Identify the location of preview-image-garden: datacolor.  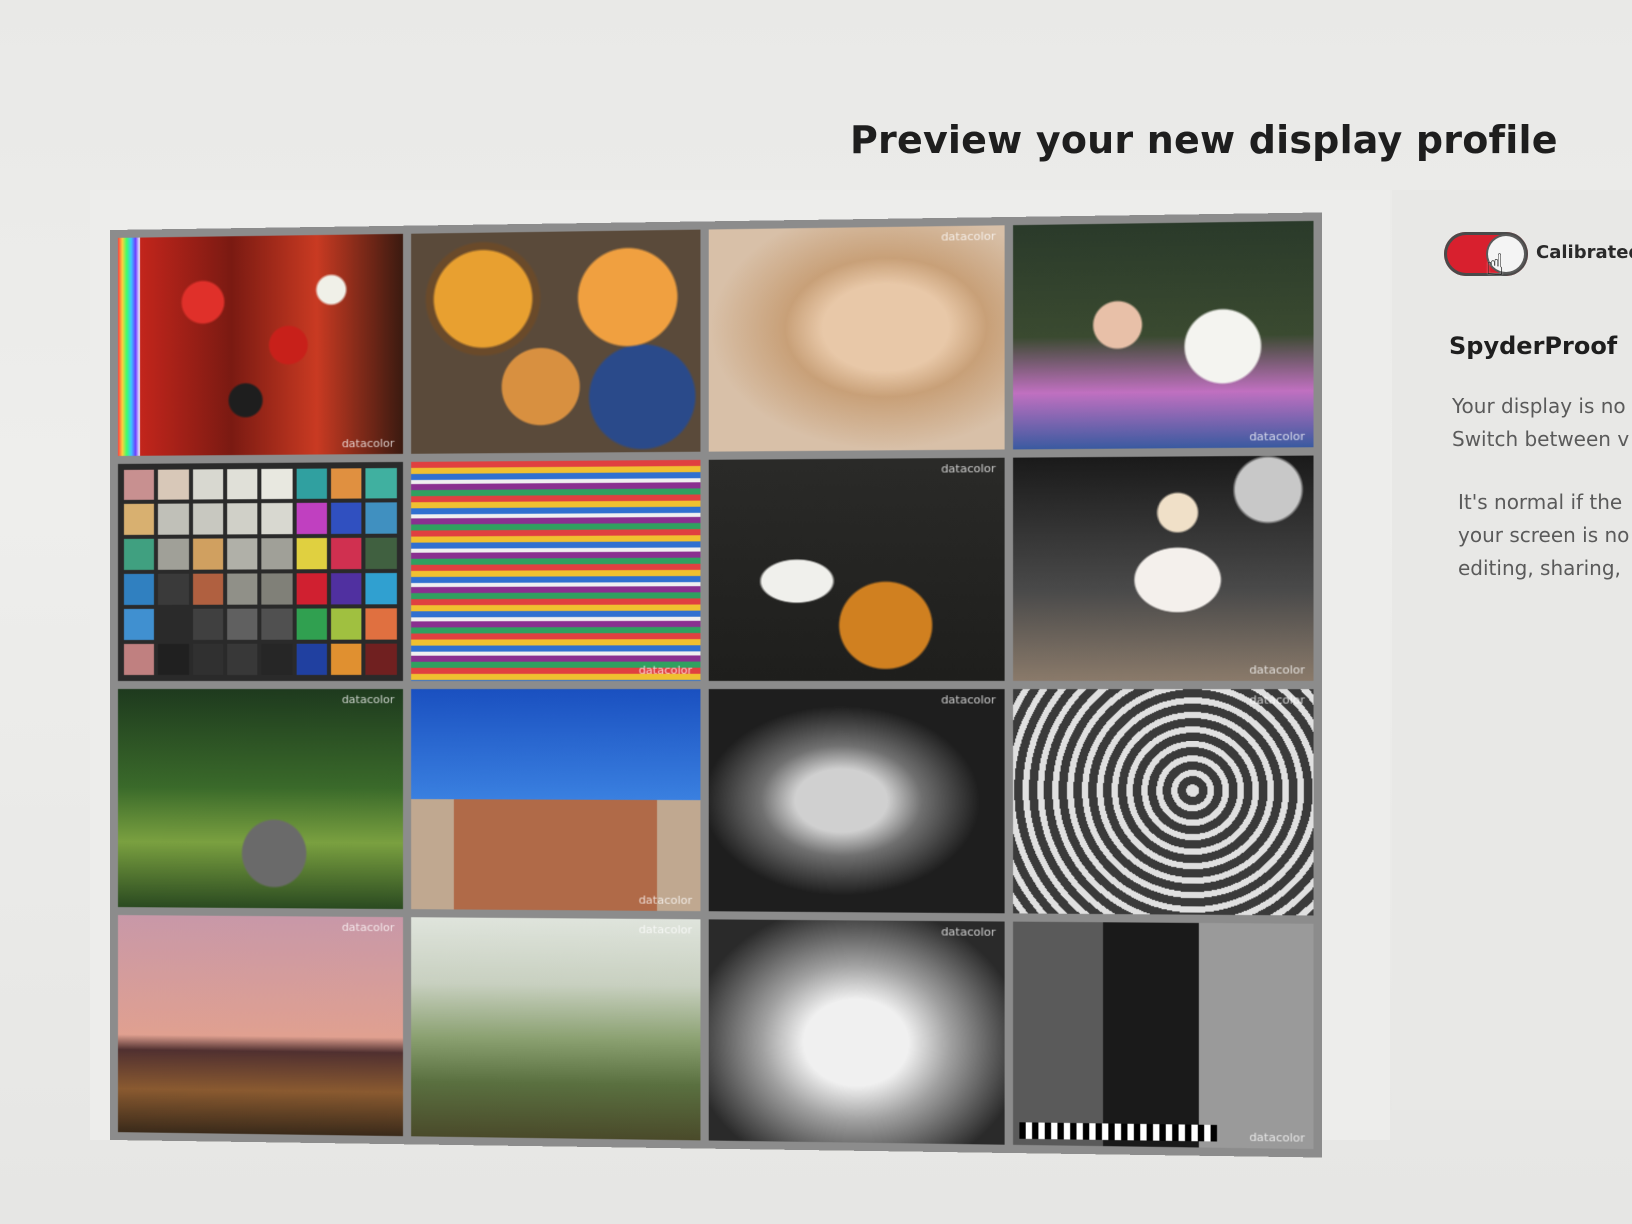
(260, 799).